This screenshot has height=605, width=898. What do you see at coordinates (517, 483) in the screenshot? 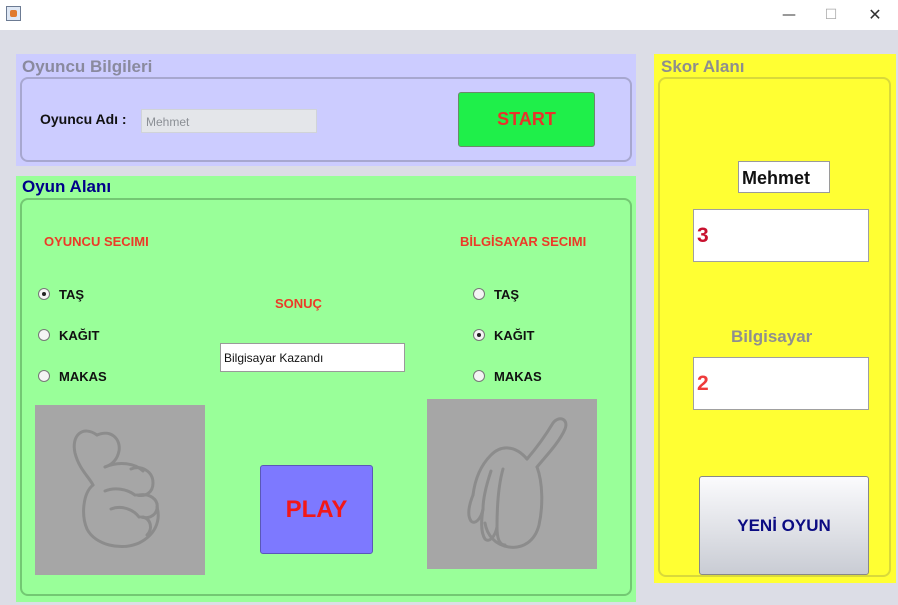
I see `open-hand-icon` at bounding box center [517, 483].